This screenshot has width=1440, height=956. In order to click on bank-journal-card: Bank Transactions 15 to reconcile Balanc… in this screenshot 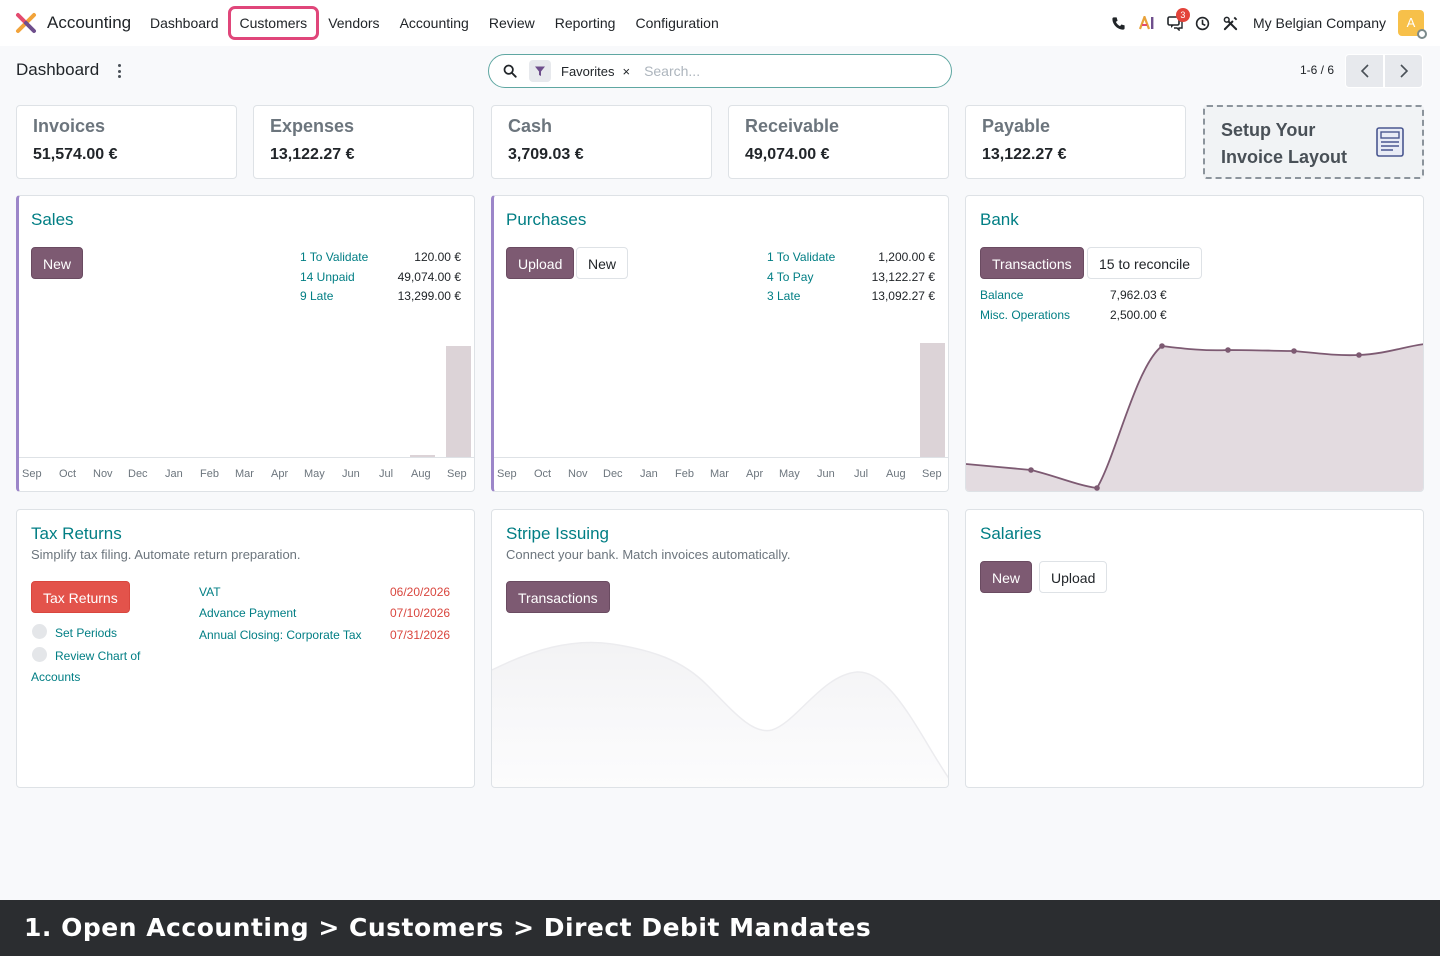, I will do `click(1194, 343)`.